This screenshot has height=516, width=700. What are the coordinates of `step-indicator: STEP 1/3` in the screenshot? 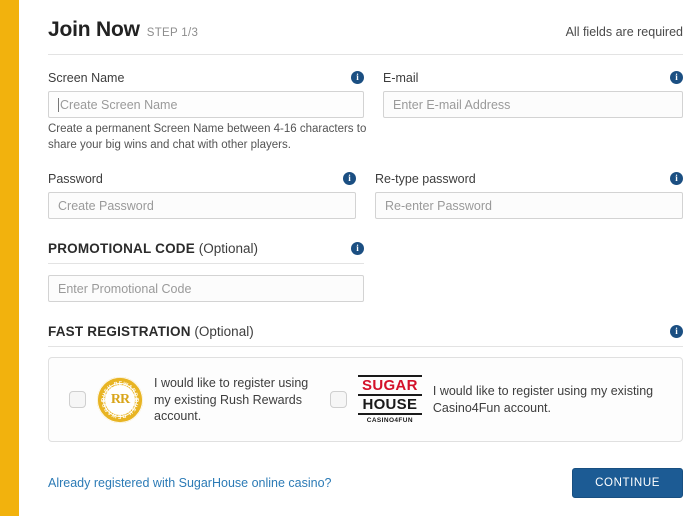 It's located at (172, 33).